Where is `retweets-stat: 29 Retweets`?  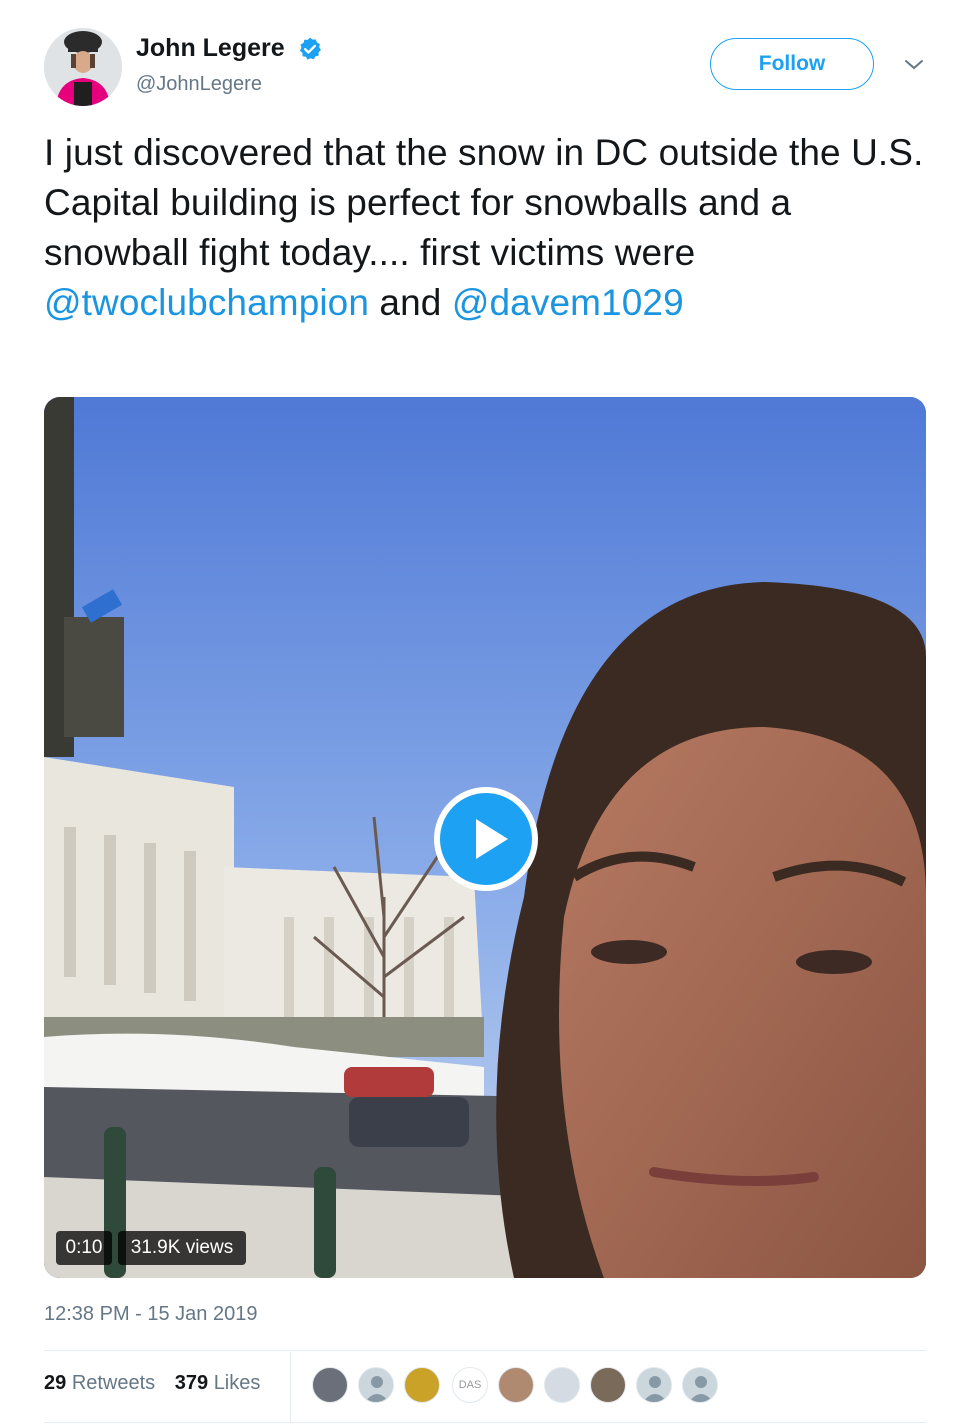
retweets-stat: 29 Retweets is located at coordinates (99, 1383).